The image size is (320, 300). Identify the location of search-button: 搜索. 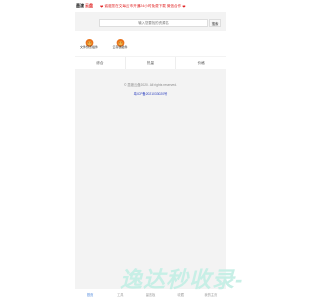
(215, 23).